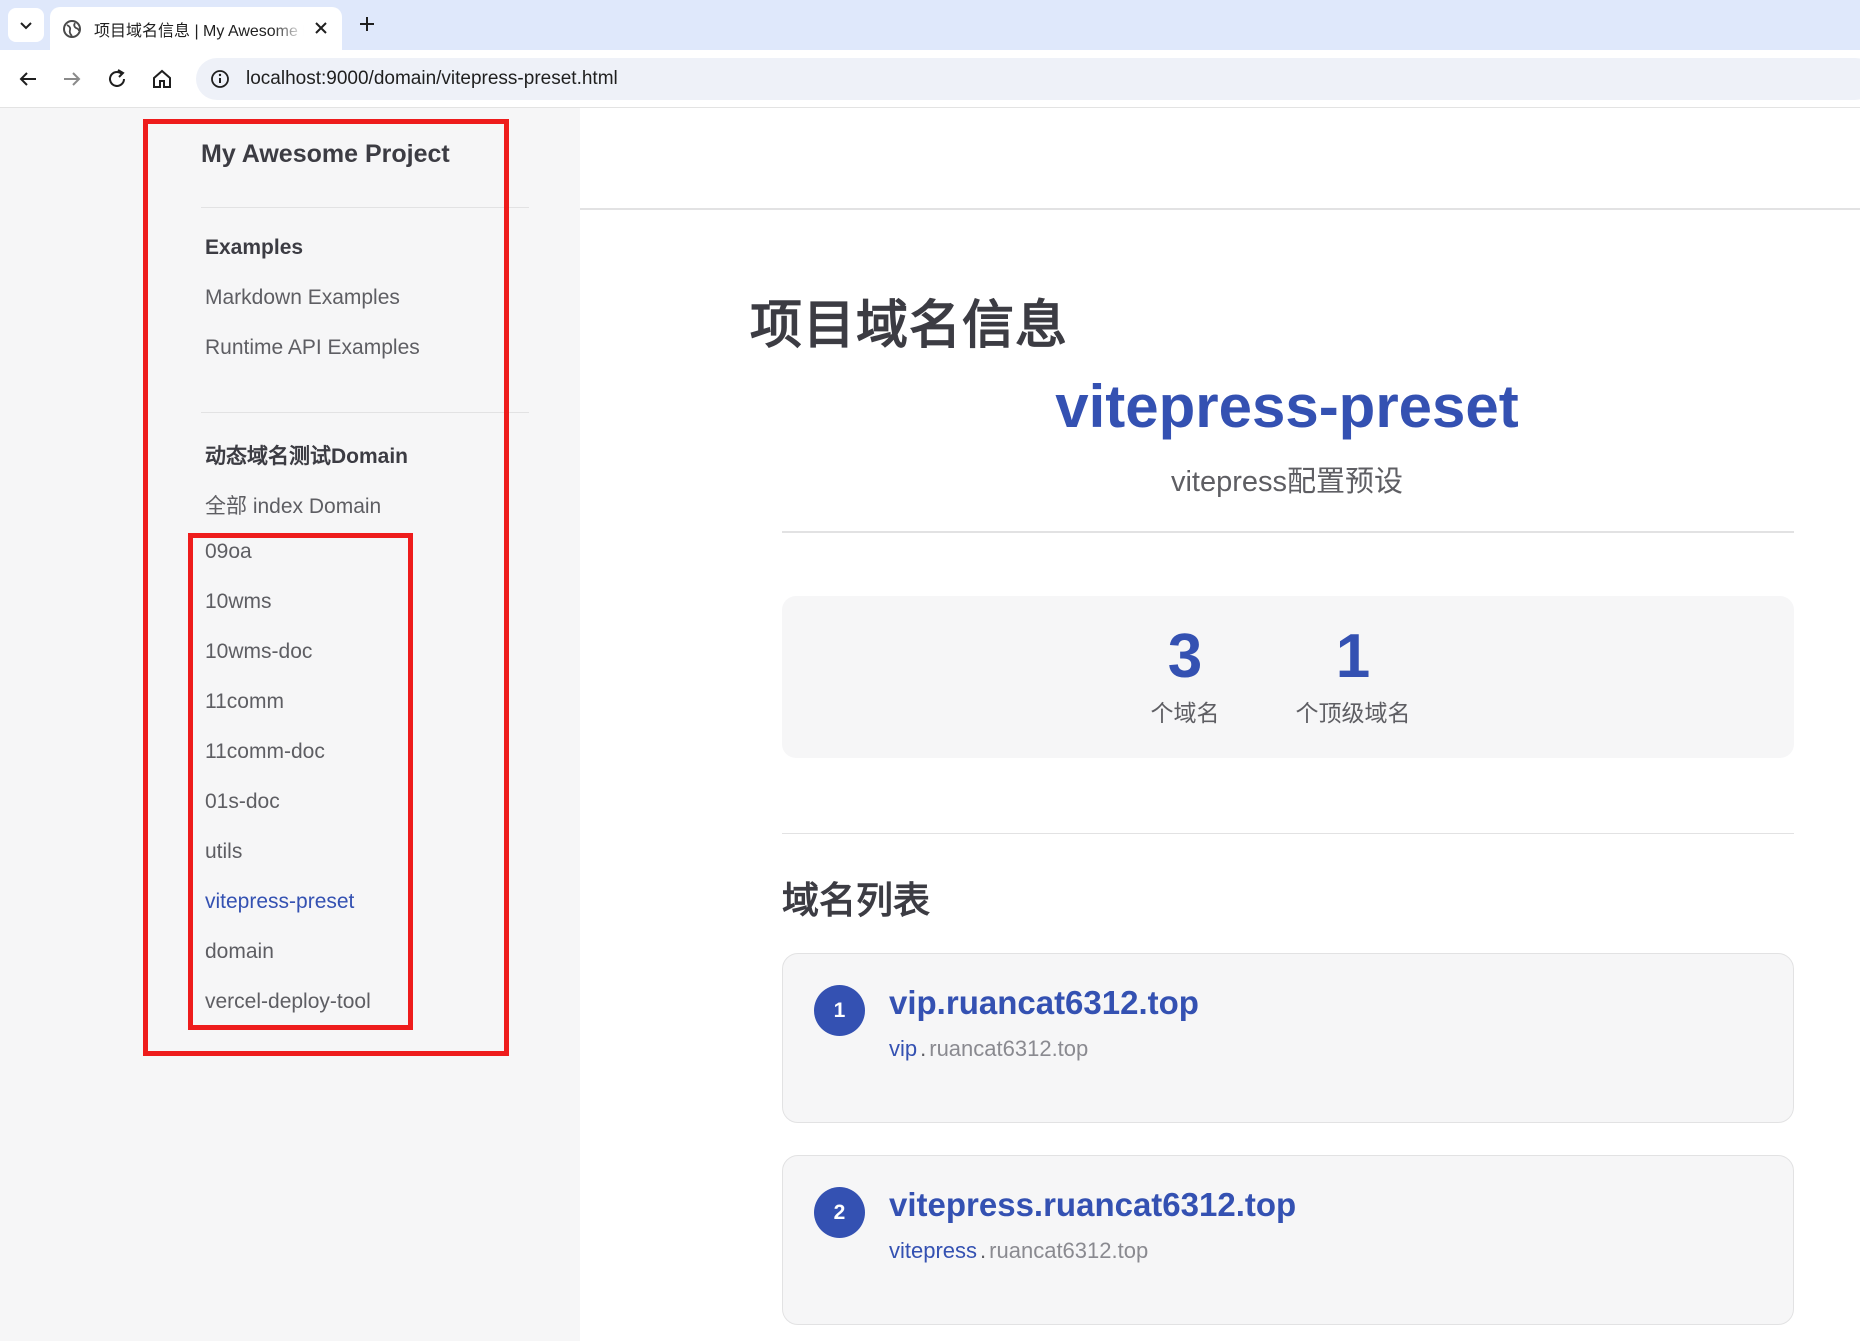 The height and width of the screenshot is (1341, 1860). Describe the element at coordinates (839, 1212) in the screenshot. I see `domain-index-badge: 2` at that location.